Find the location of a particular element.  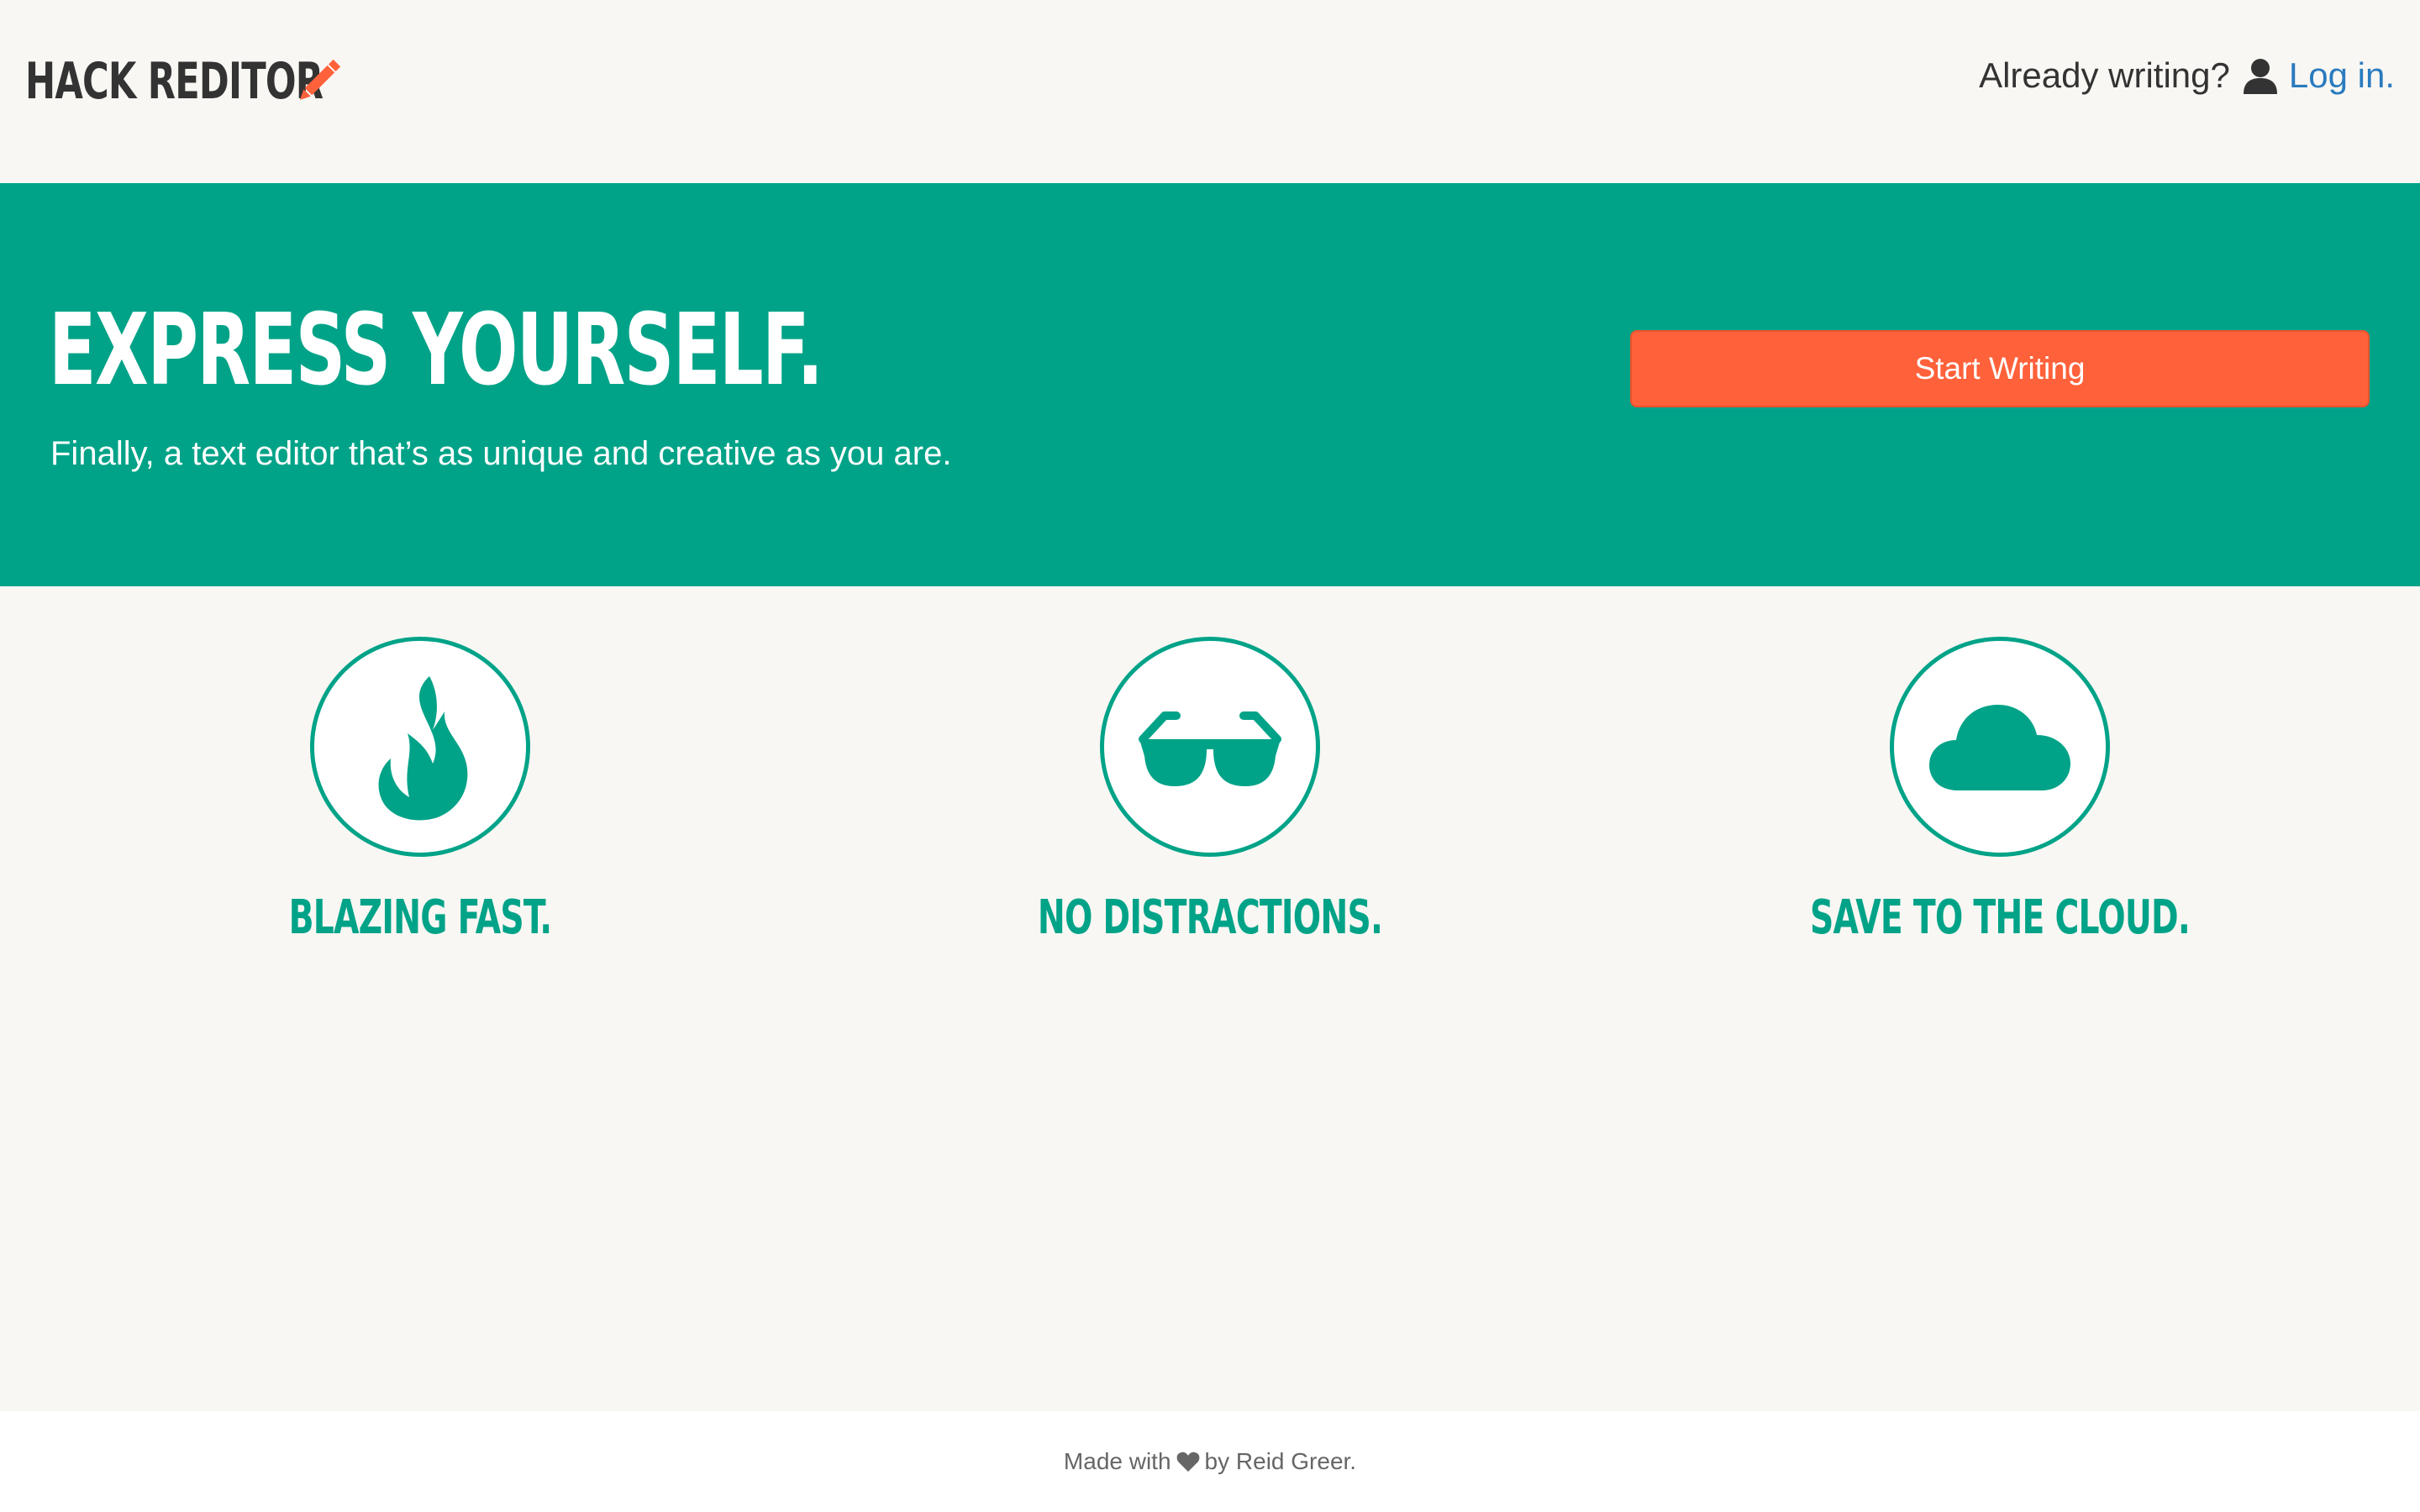

feature-save-to-cloud: SAVE TO THE CLOUD. is located at coordinates (2000, 791).